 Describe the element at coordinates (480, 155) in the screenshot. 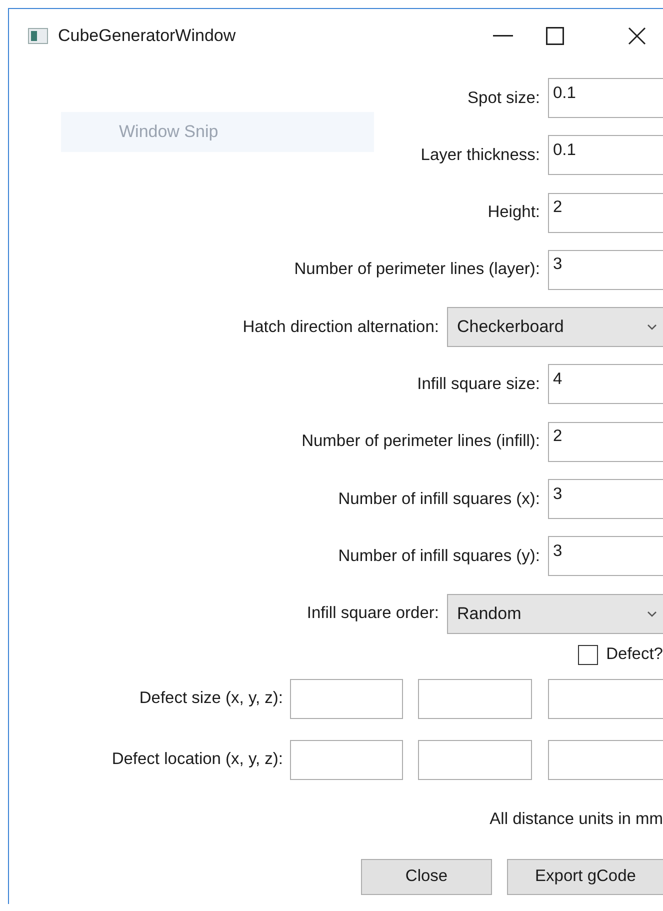

I see `field-label: Layer thickness:` at that location.